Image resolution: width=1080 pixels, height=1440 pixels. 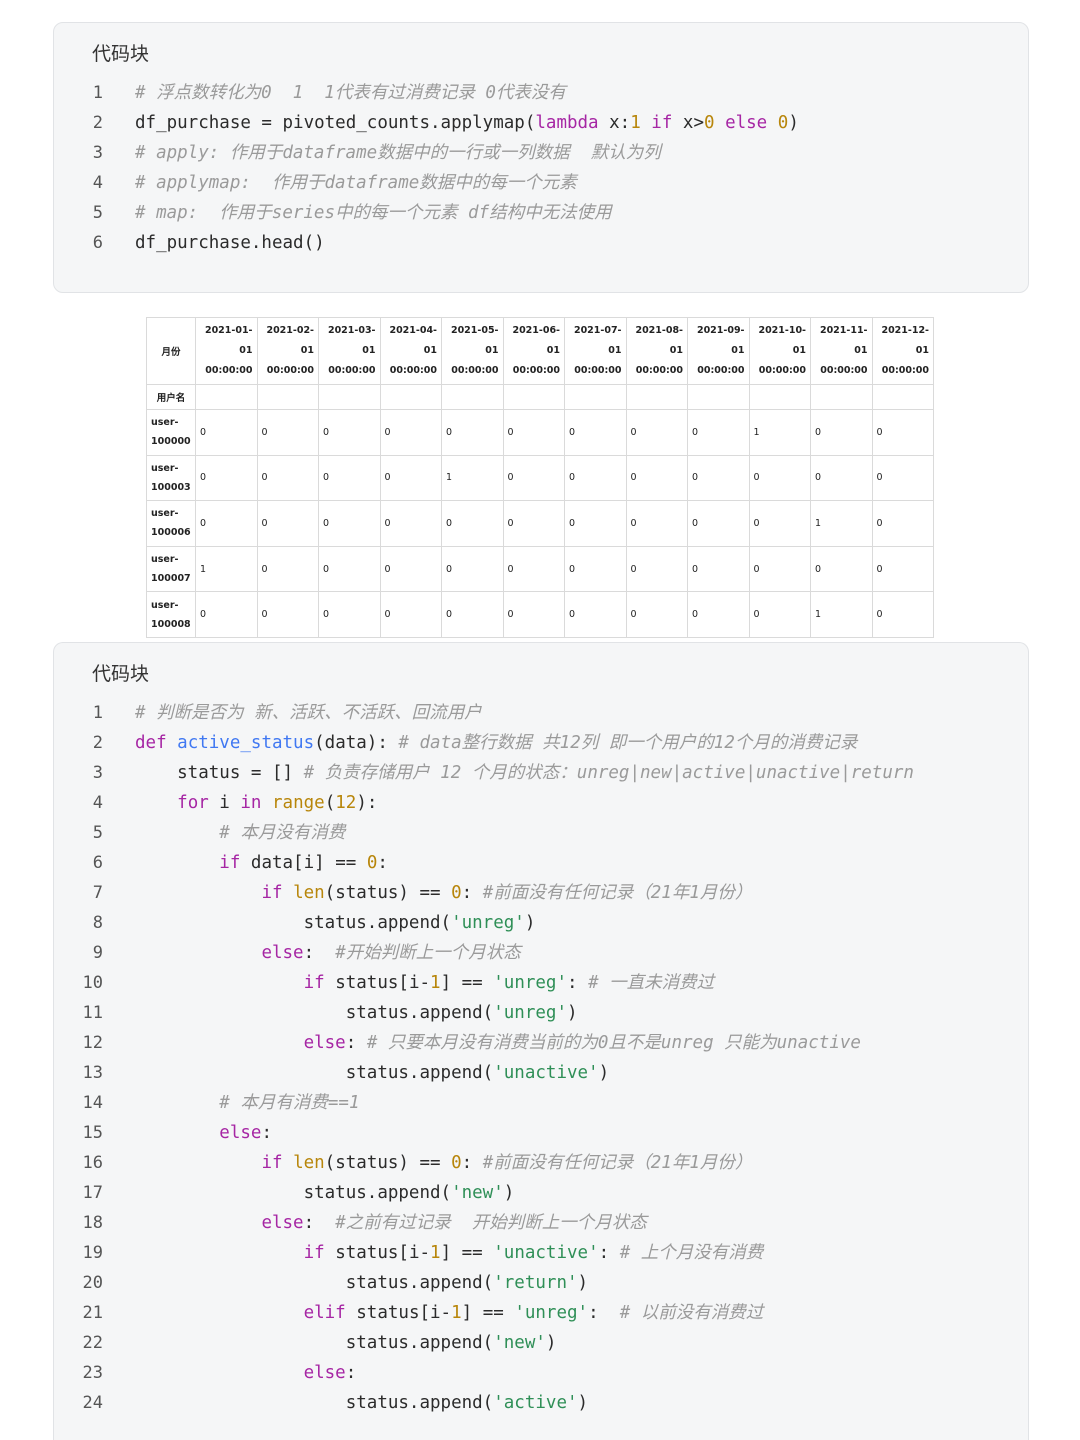 I want to click on column-header: 2021-08-01 00:00:00, so click(x=656, y=351).